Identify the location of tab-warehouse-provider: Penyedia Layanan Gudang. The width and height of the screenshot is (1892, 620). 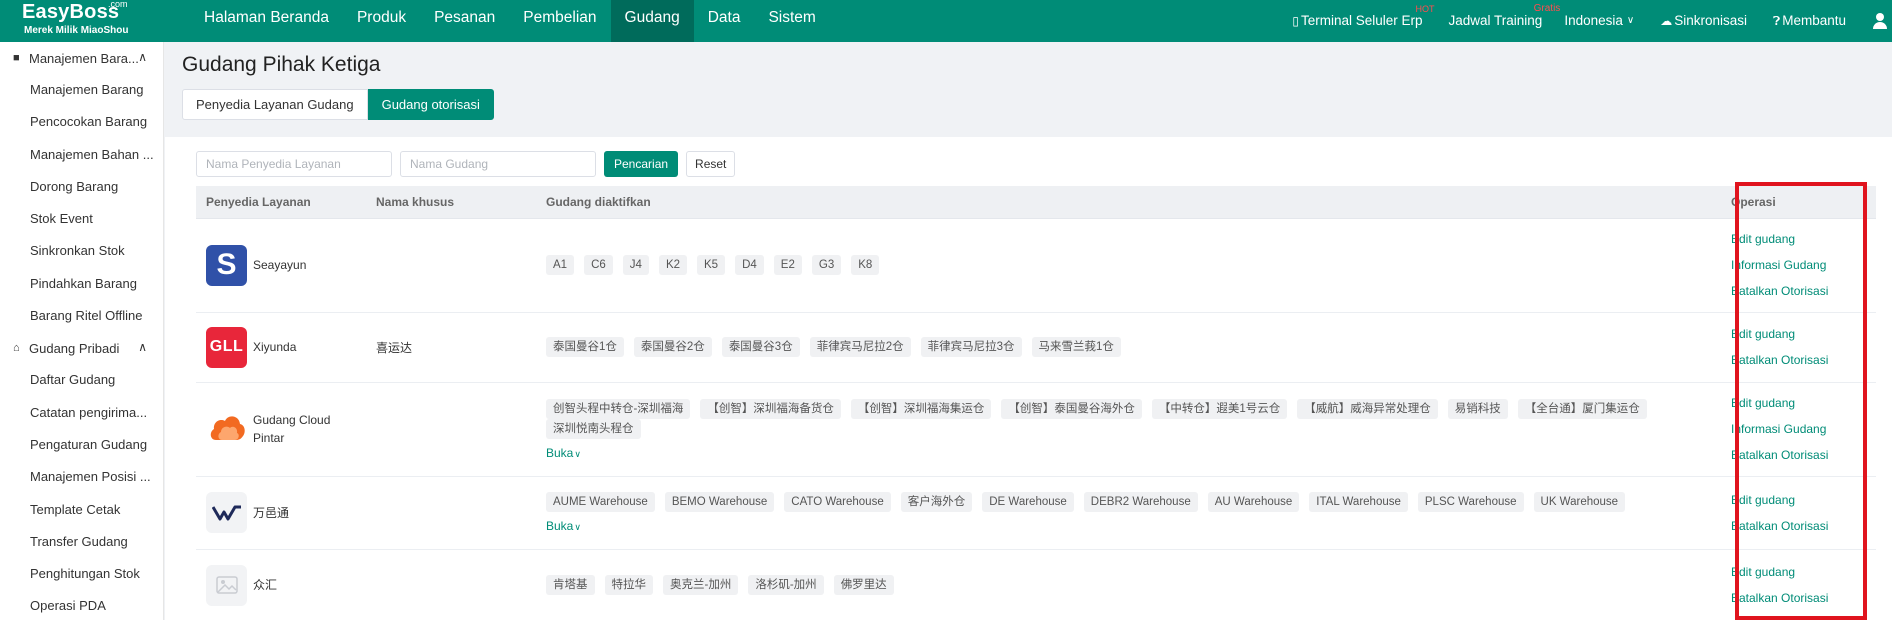
(275, 104).